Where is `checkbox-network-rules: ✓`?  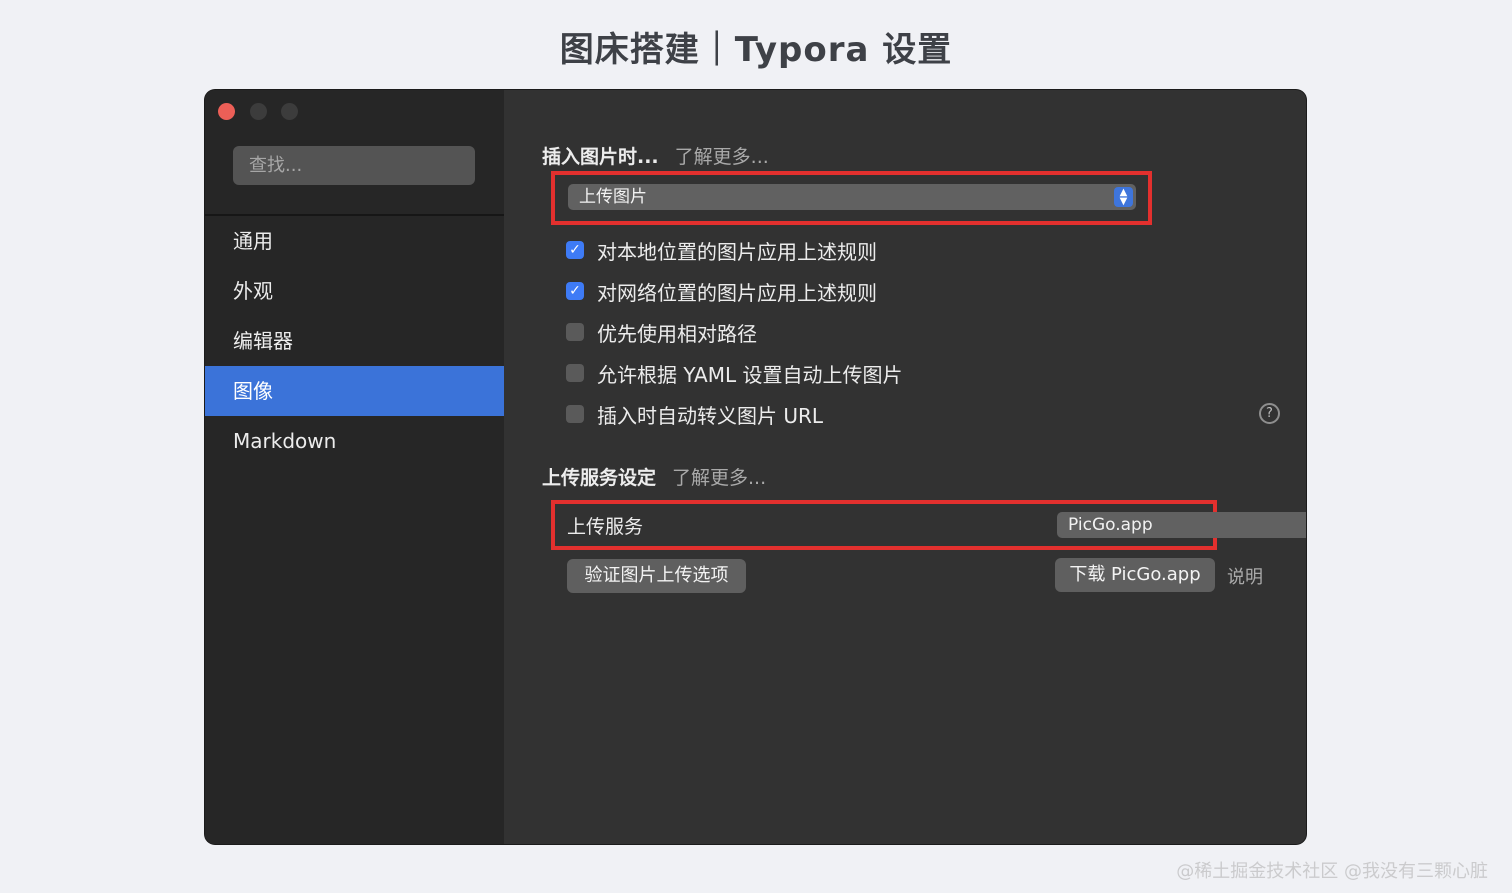 checkbox-network-rules: ✓ is located at coordinates (575, 291).